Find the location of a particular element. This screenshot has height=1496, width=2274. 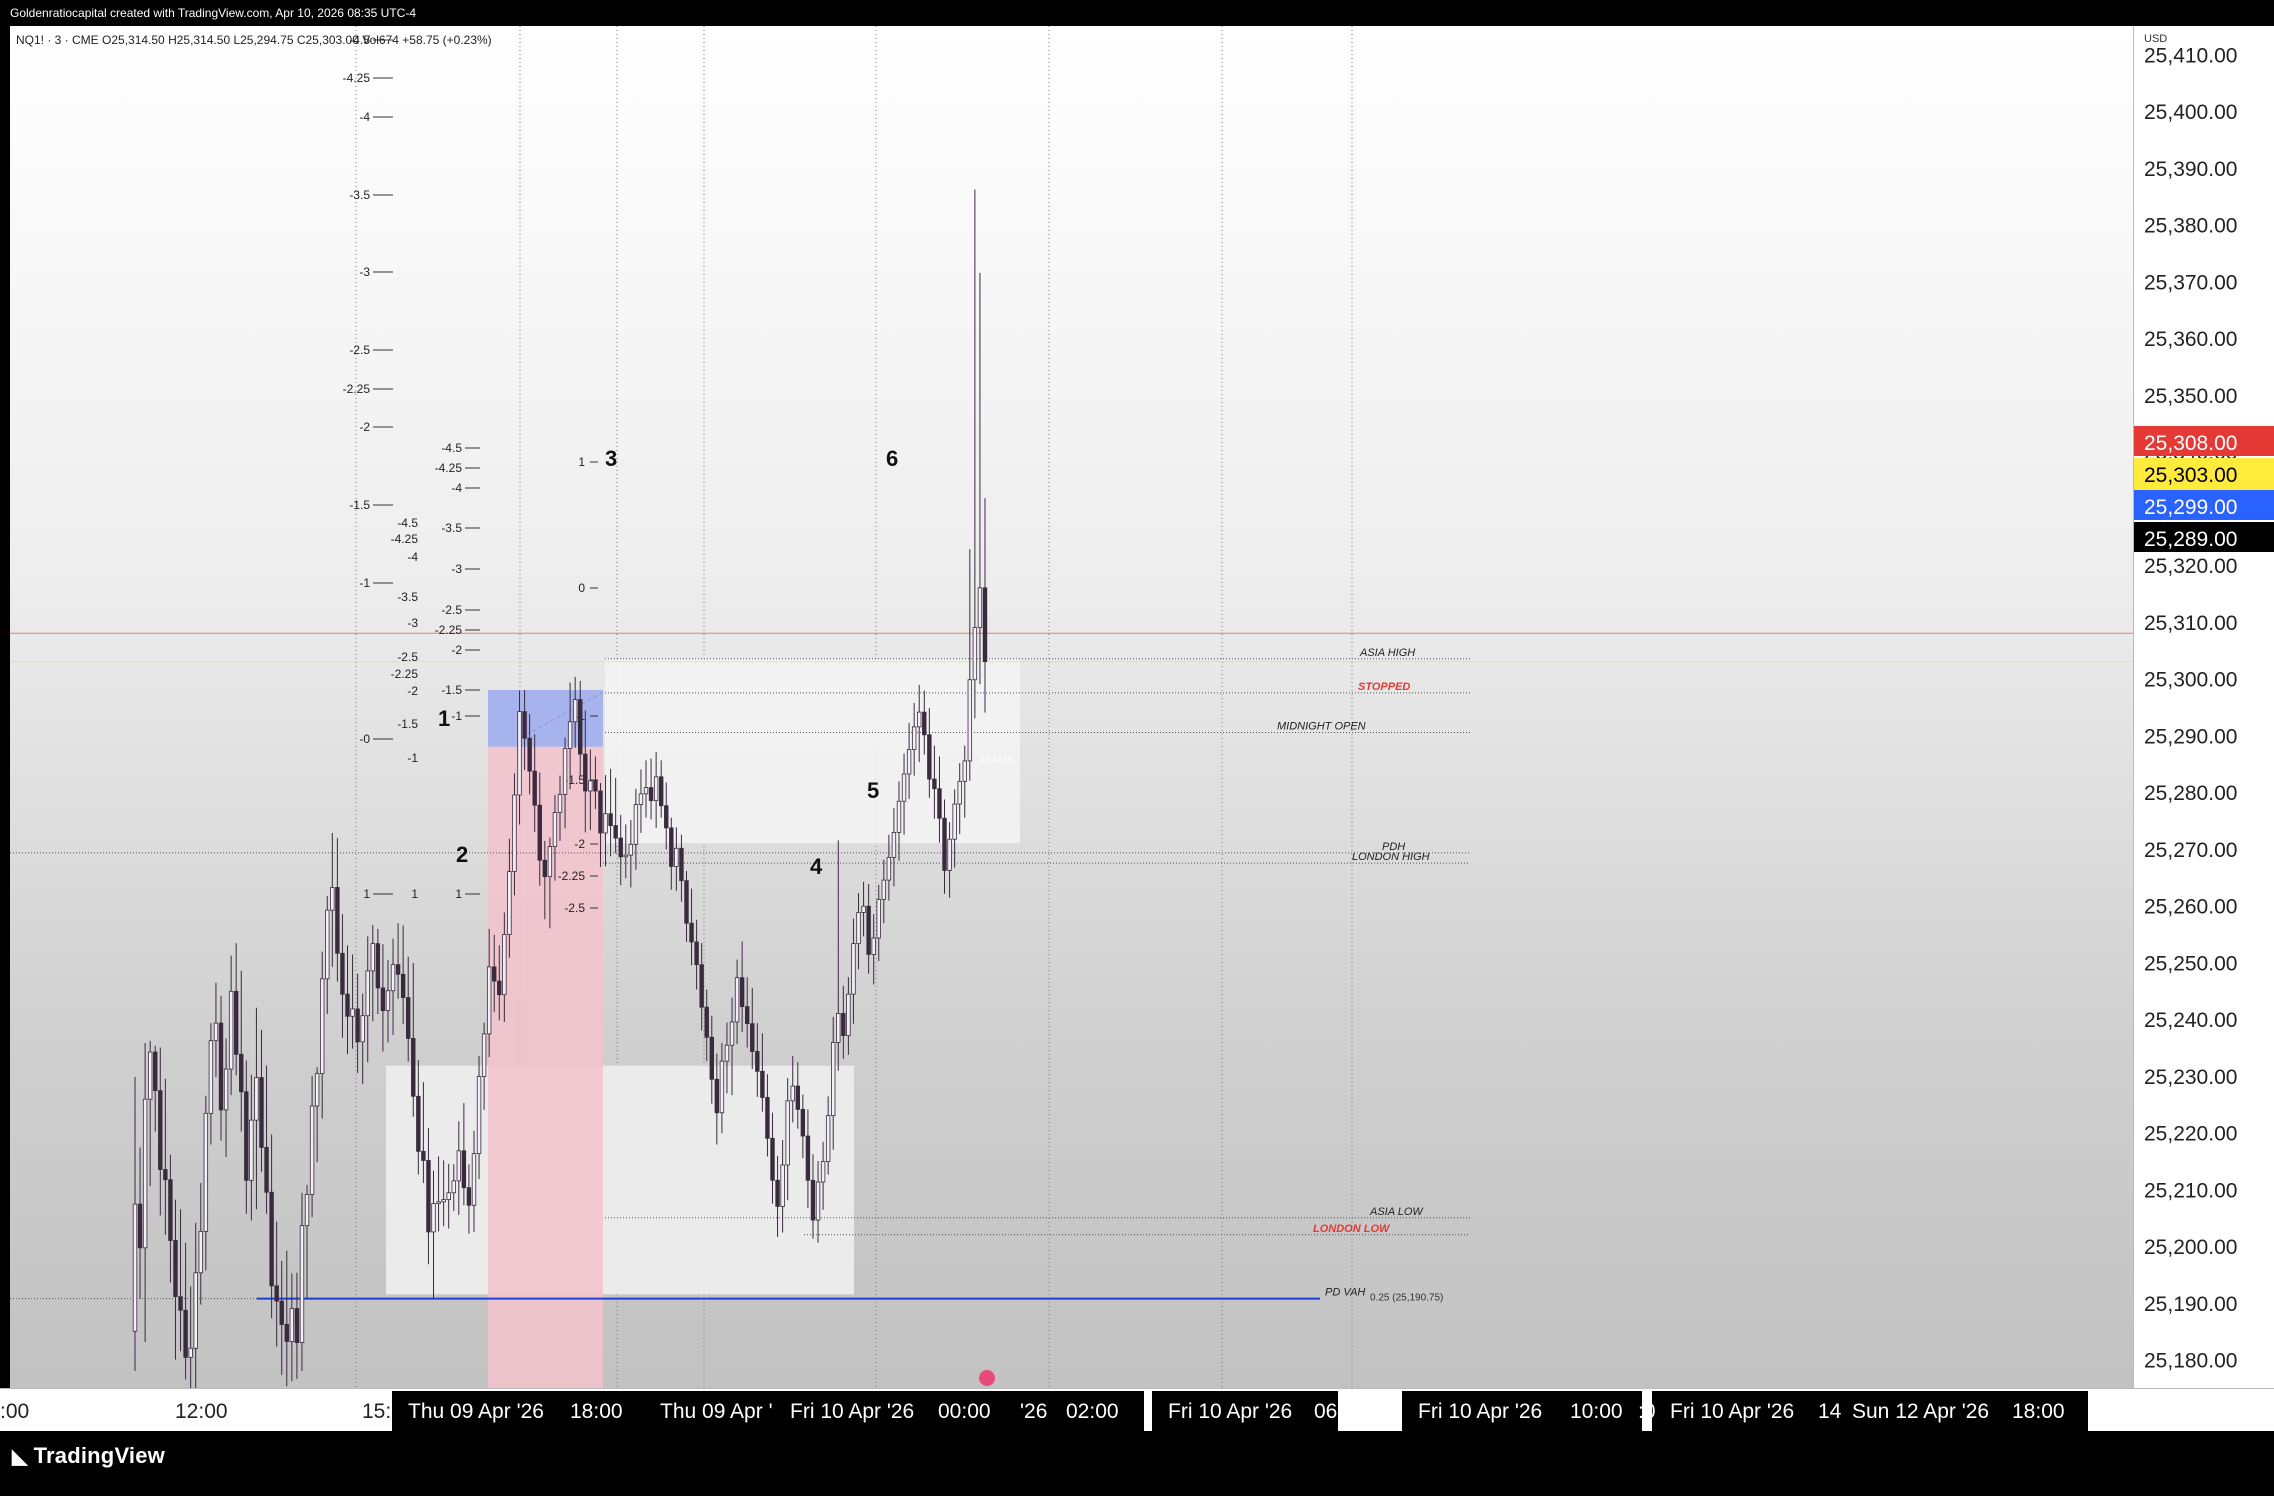

level-label: STOPPED is located at coordinates (1384, 687).